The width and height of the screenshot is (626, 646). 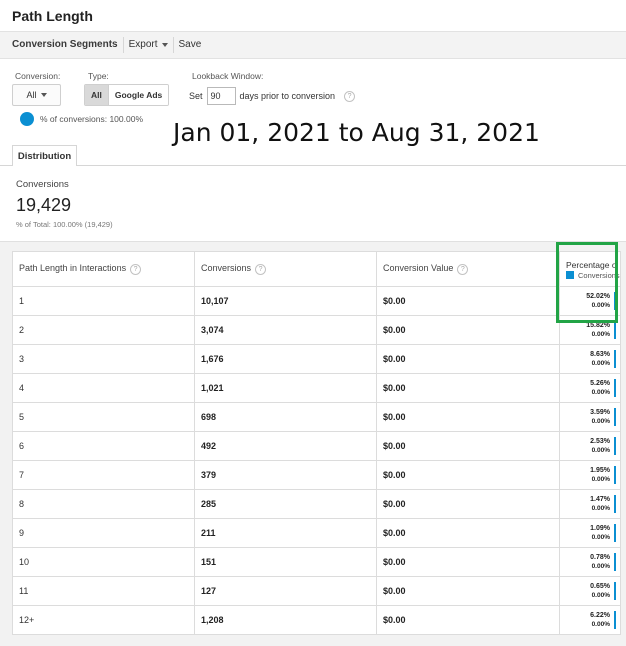 What do you see at coordinates (599, 275) in the screenshot?
I see `legend-label: Conversions` at bounding box center [599, 275].